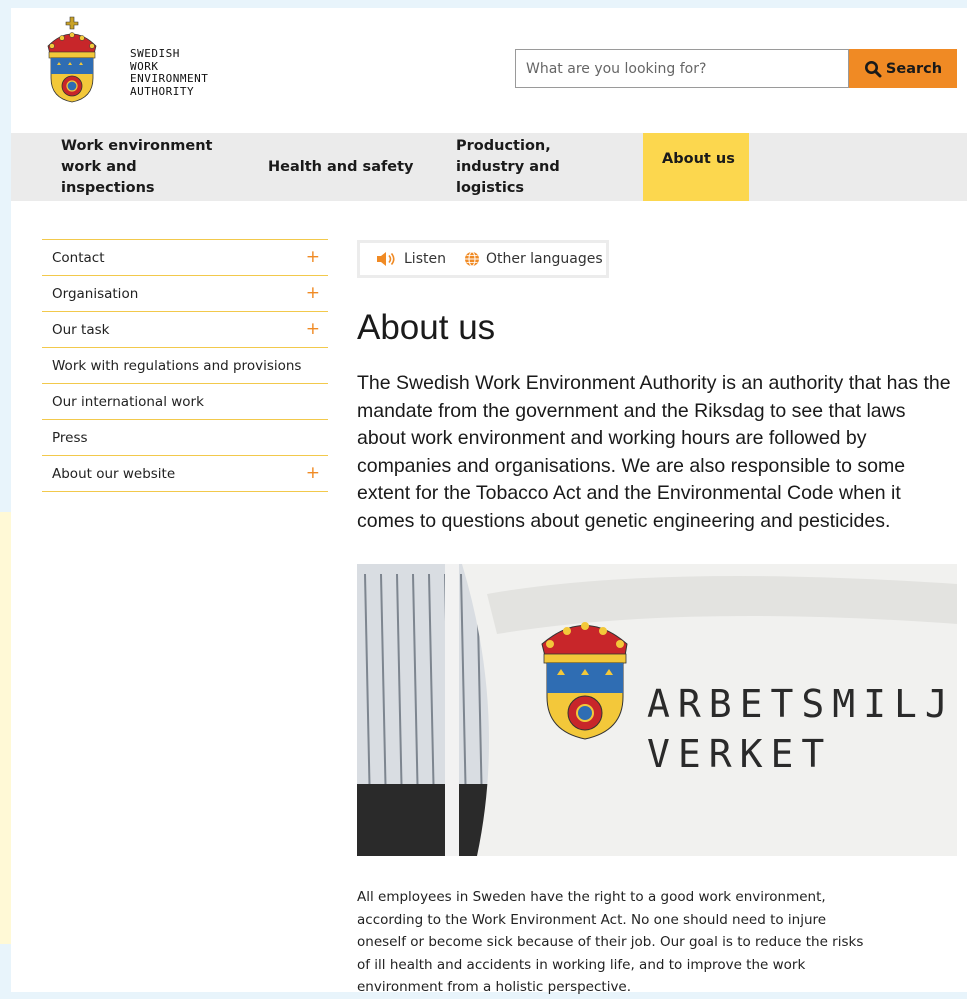 Image resolution: width=967 pixels, height=999 pixels. What do you see at coordinates (802, 704) in the screenshot?
I see `flag-text-line-1: ARBETSMILJÖ` at bounding box center [802, 704].